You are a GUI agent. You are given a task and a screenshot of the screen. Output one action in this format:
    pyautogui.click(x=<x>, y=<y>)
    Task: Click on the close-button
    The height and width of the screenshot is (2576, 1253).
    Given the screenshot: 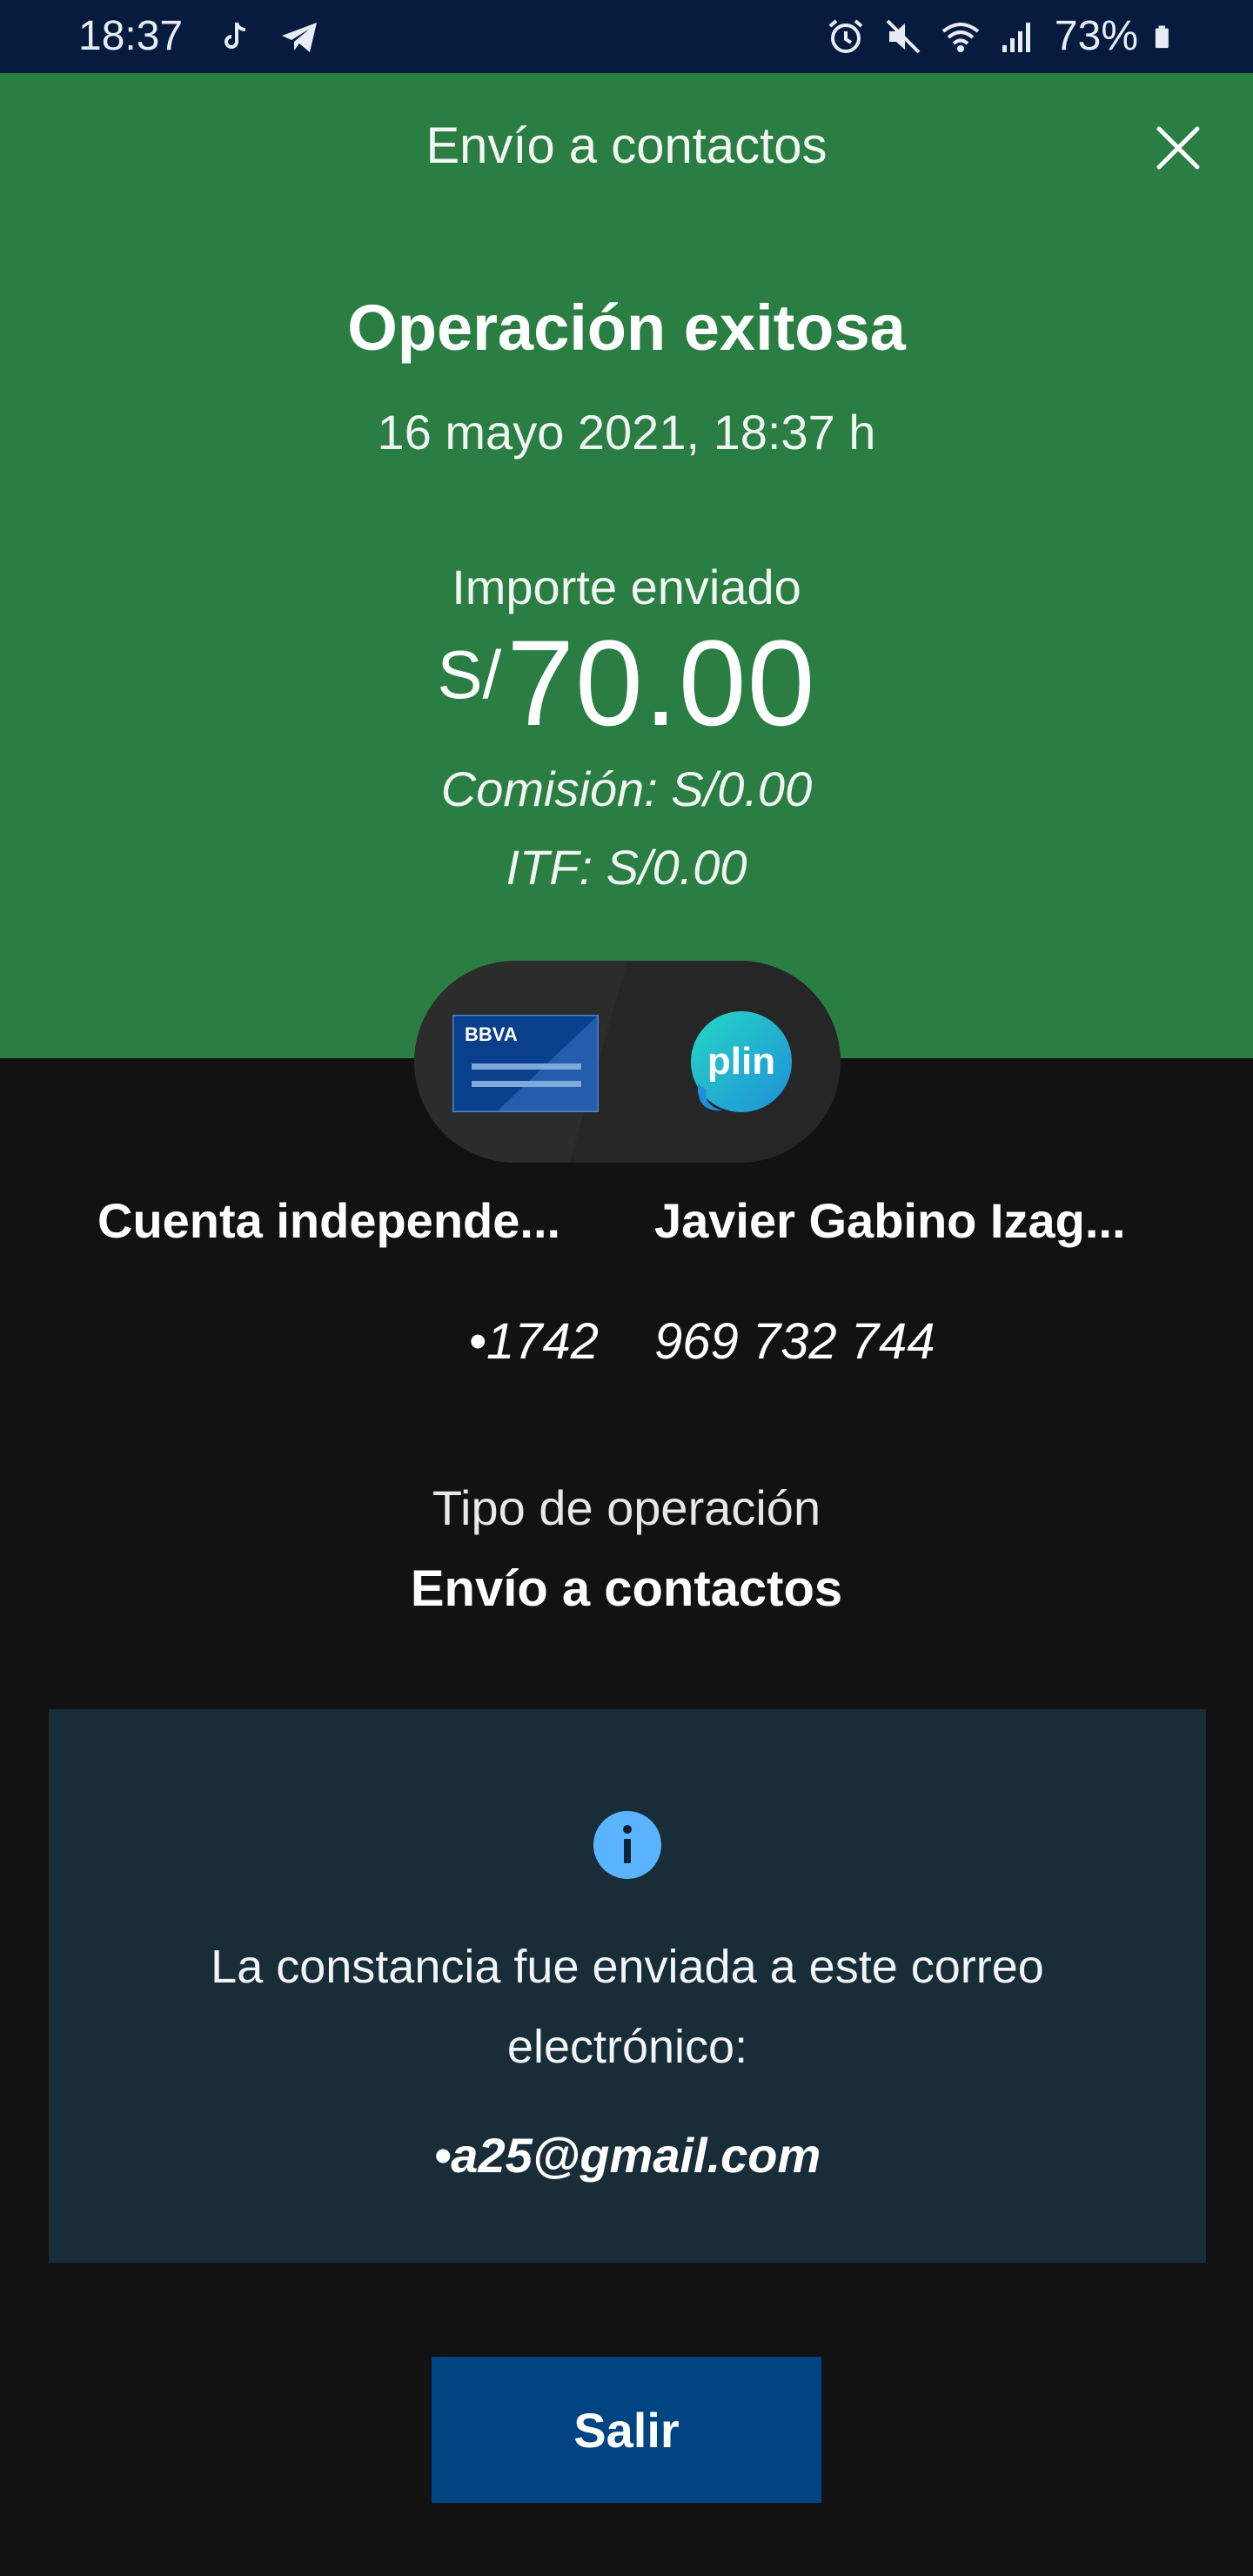 What is the action you would take?
    pyautogui.click(x=1178, y=148)
    